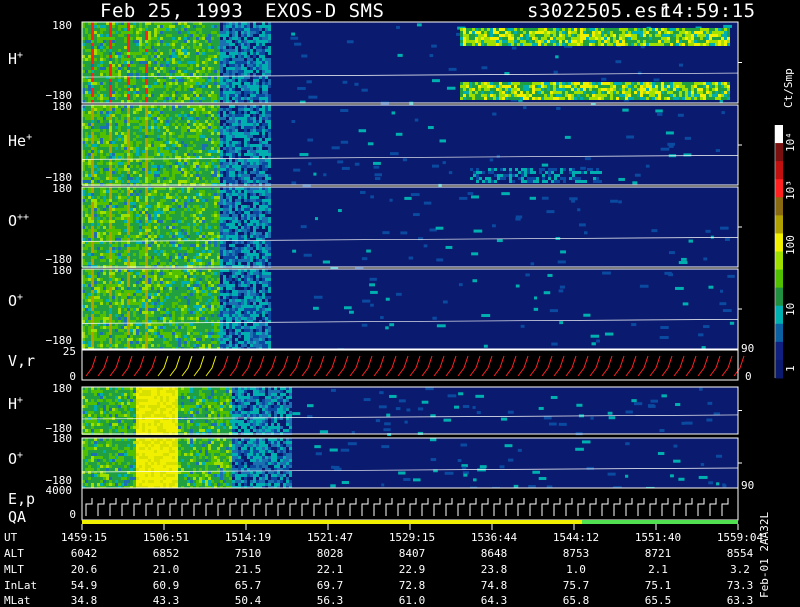 This screenshot has width=800, height=607. What do you see at coordinates (58, 388) in the screenshot?
I see `tick-h2-top: 180` at bounding box center [58, 388].